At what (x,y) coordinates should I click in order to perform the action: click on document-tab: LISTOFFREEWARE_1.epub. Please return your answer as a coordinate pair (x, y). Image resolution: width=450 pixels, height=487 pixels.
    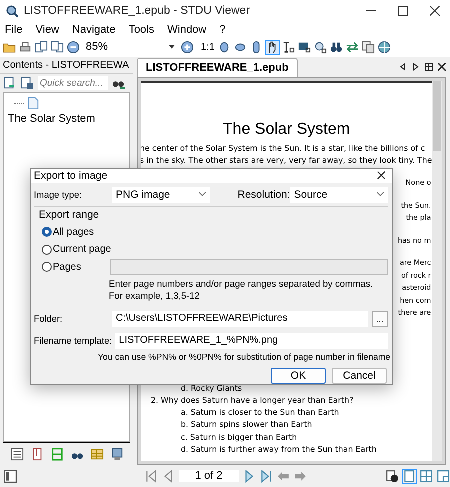
    Looking at the image, I should click on (217, 67).